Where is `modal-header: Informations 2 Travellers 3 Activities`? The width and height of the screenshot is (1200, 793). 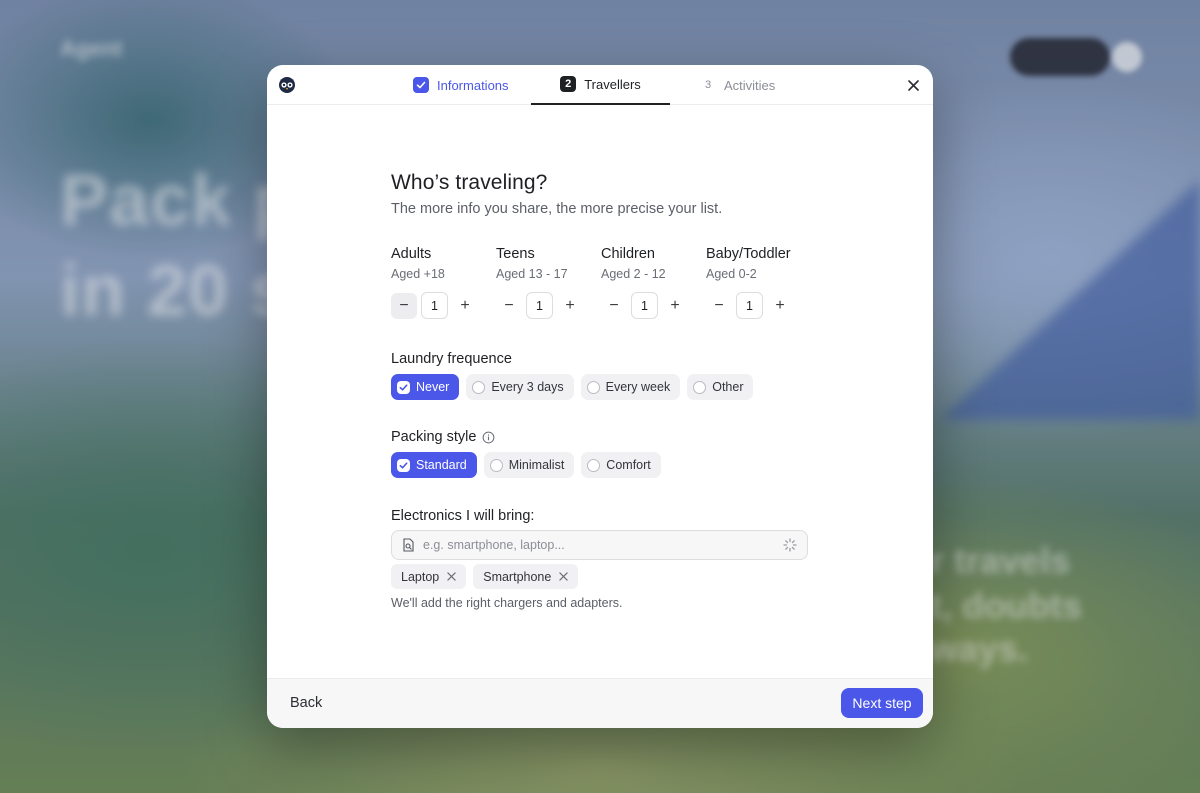 modal-header: Informations 2 Travellers 3 Activities is located at coordinates (600, 85).